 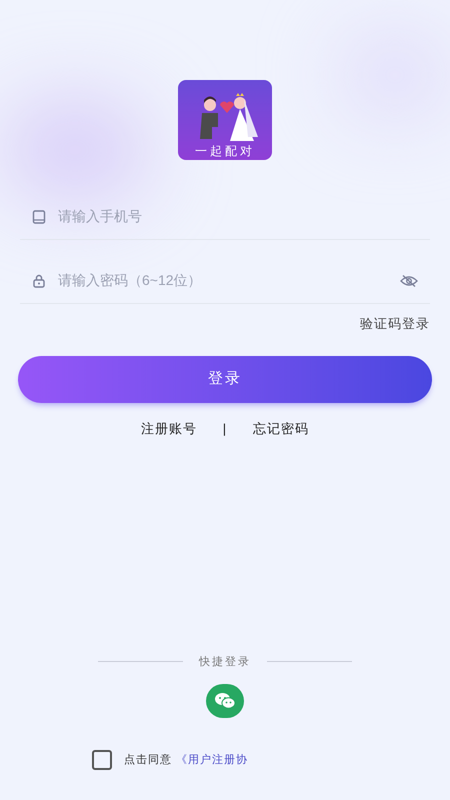 I want to click on agreement-text: 点击同意, so click(x=148, y=760).